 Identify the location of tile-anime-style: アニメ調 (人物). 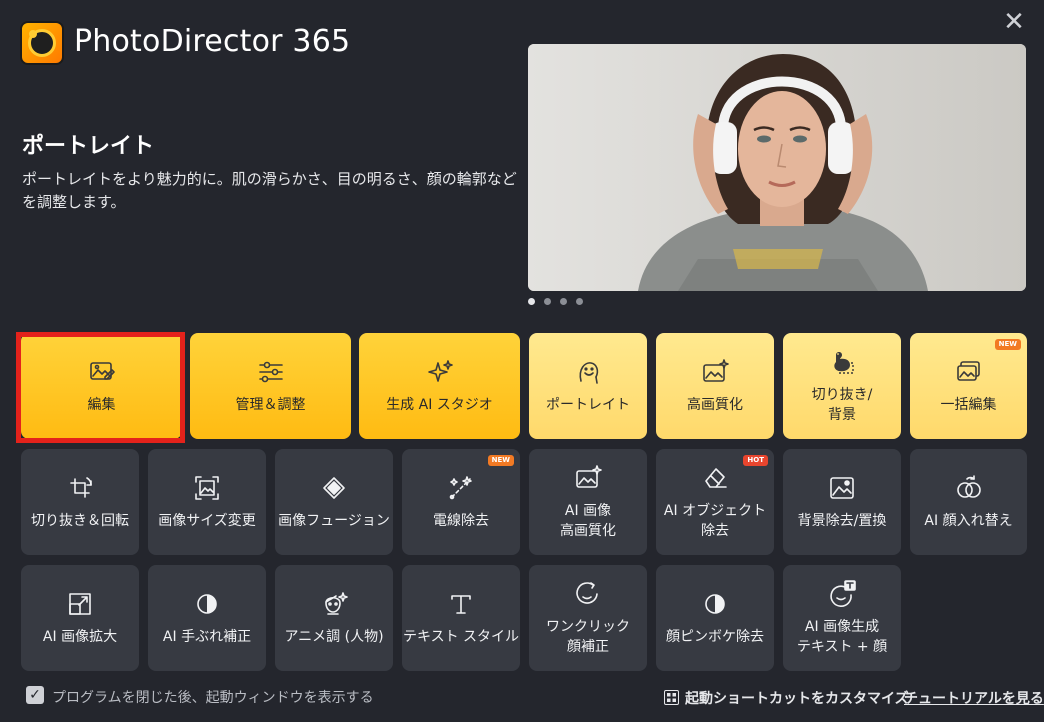
(334, 618).